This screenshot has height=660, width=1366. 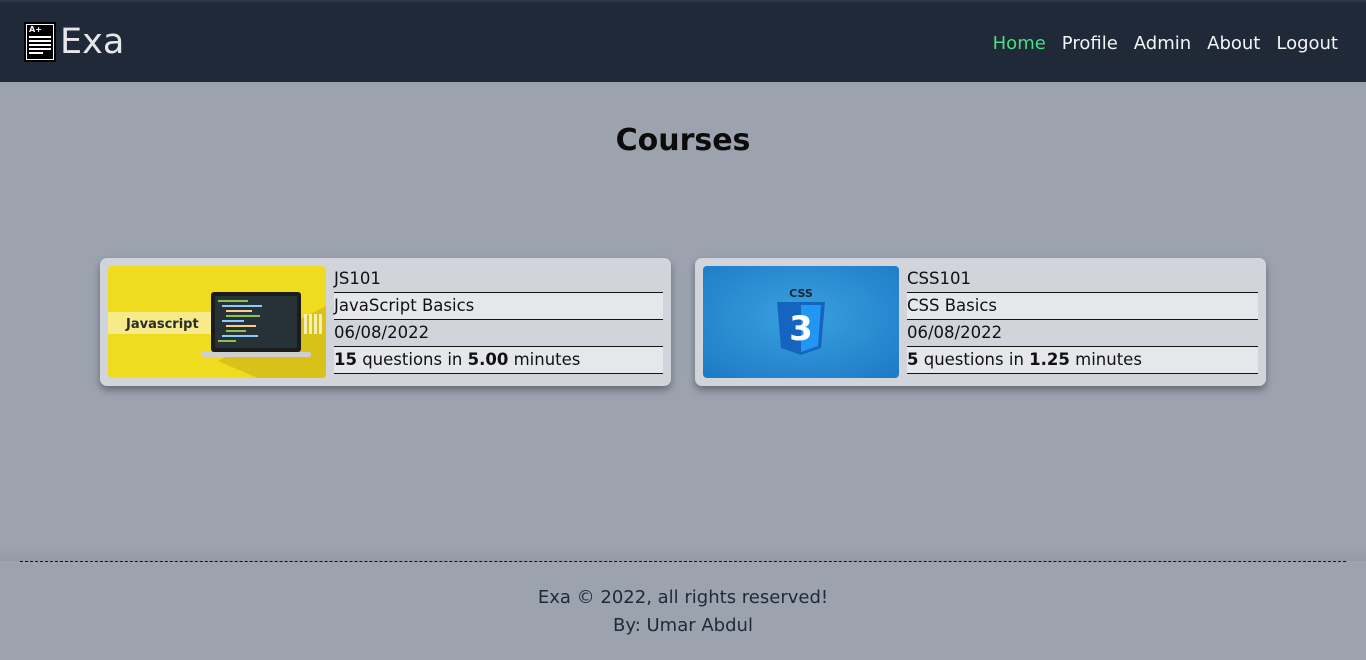 What do you see at coordinates (1019, 44) in the screenshot?
I see `nav-home-link: Home` at bounding box center [1019, 44].